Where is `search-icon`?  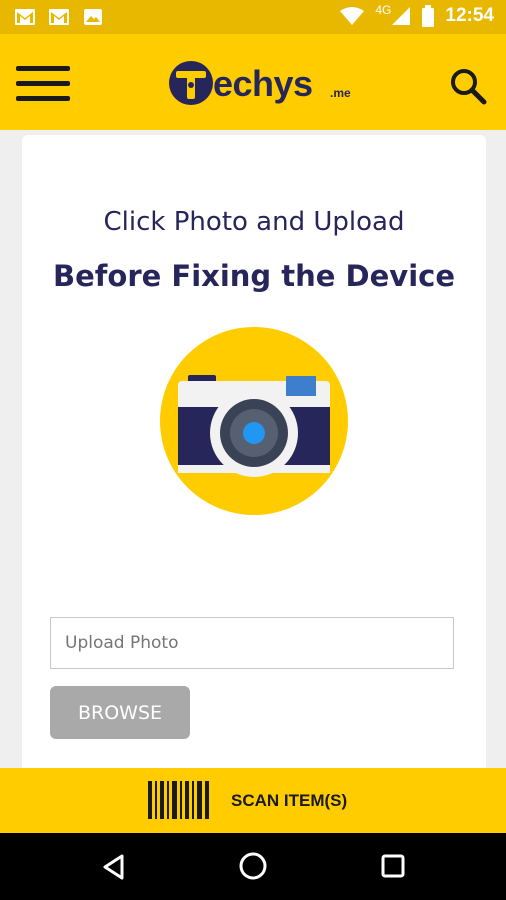 search-icon is located at coordinates (468, 86).